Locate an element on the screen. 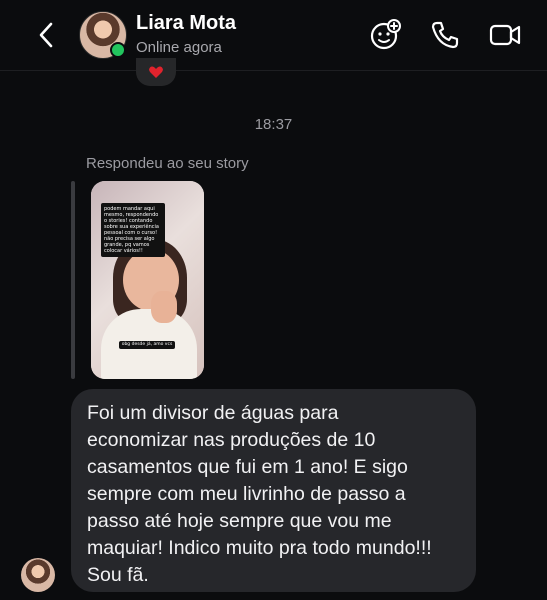  online-indicator is located at coordinates (118, 50).